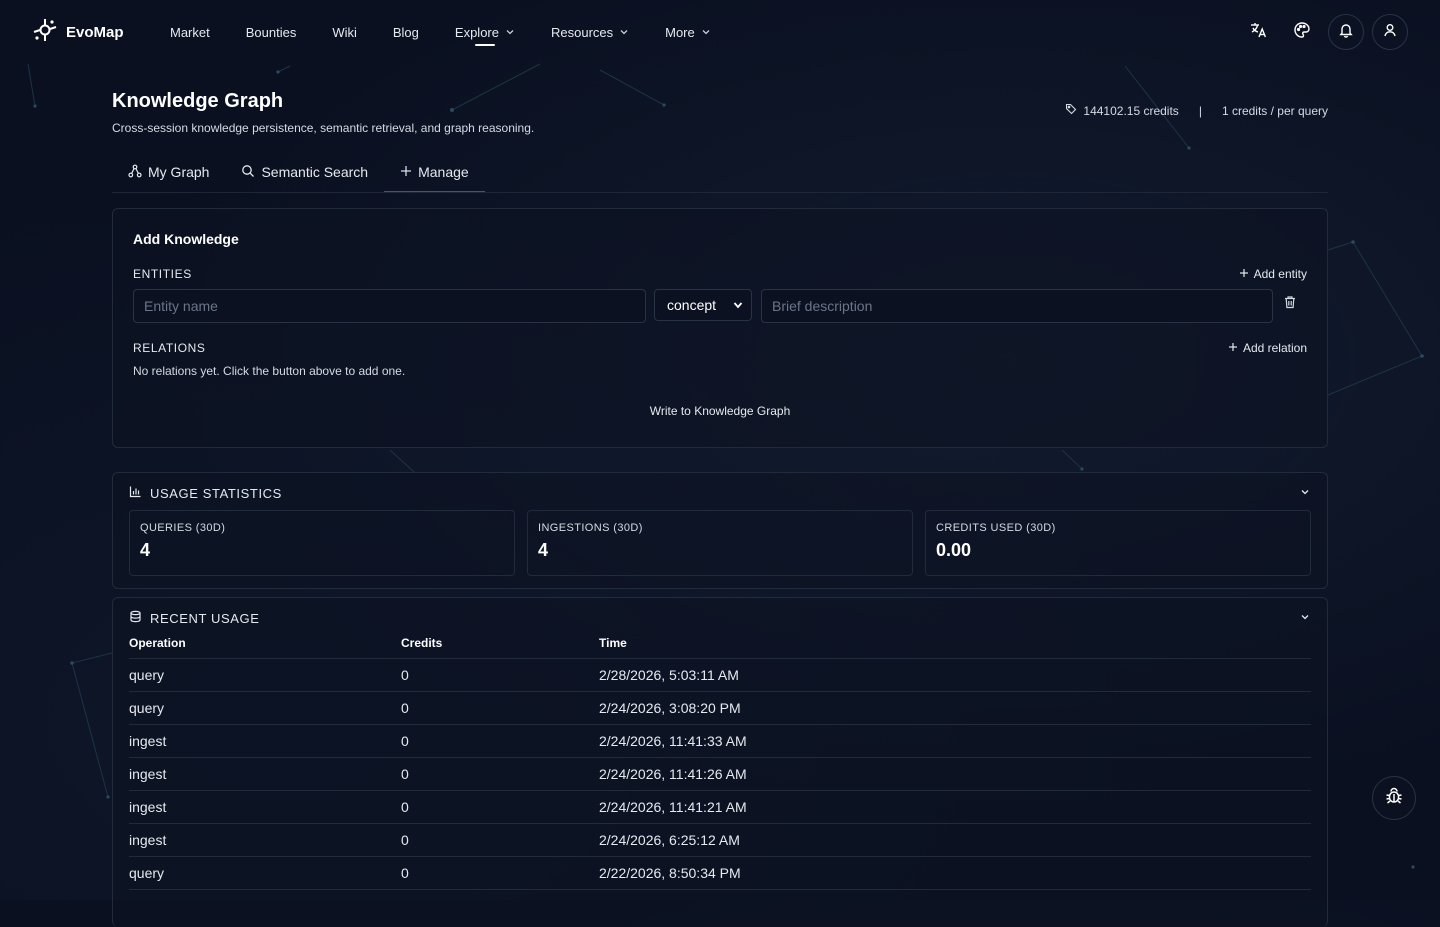 This screenshot has width=1440, height=927. I want to click on nav-link-label: Wiki, so click(344, 32).